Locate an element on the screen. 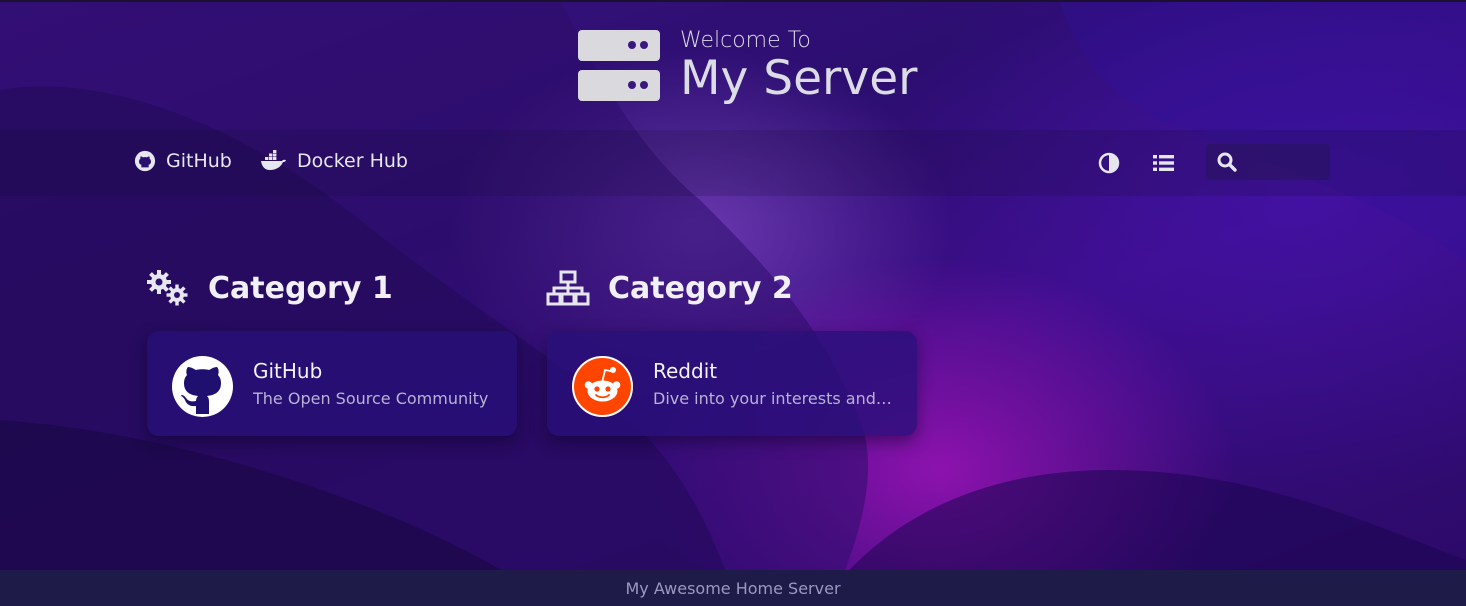 The width and height of the screenshot is (1466, 606). nav-link-docker-hub: Docker Hub is located at coordinates (334, 161).